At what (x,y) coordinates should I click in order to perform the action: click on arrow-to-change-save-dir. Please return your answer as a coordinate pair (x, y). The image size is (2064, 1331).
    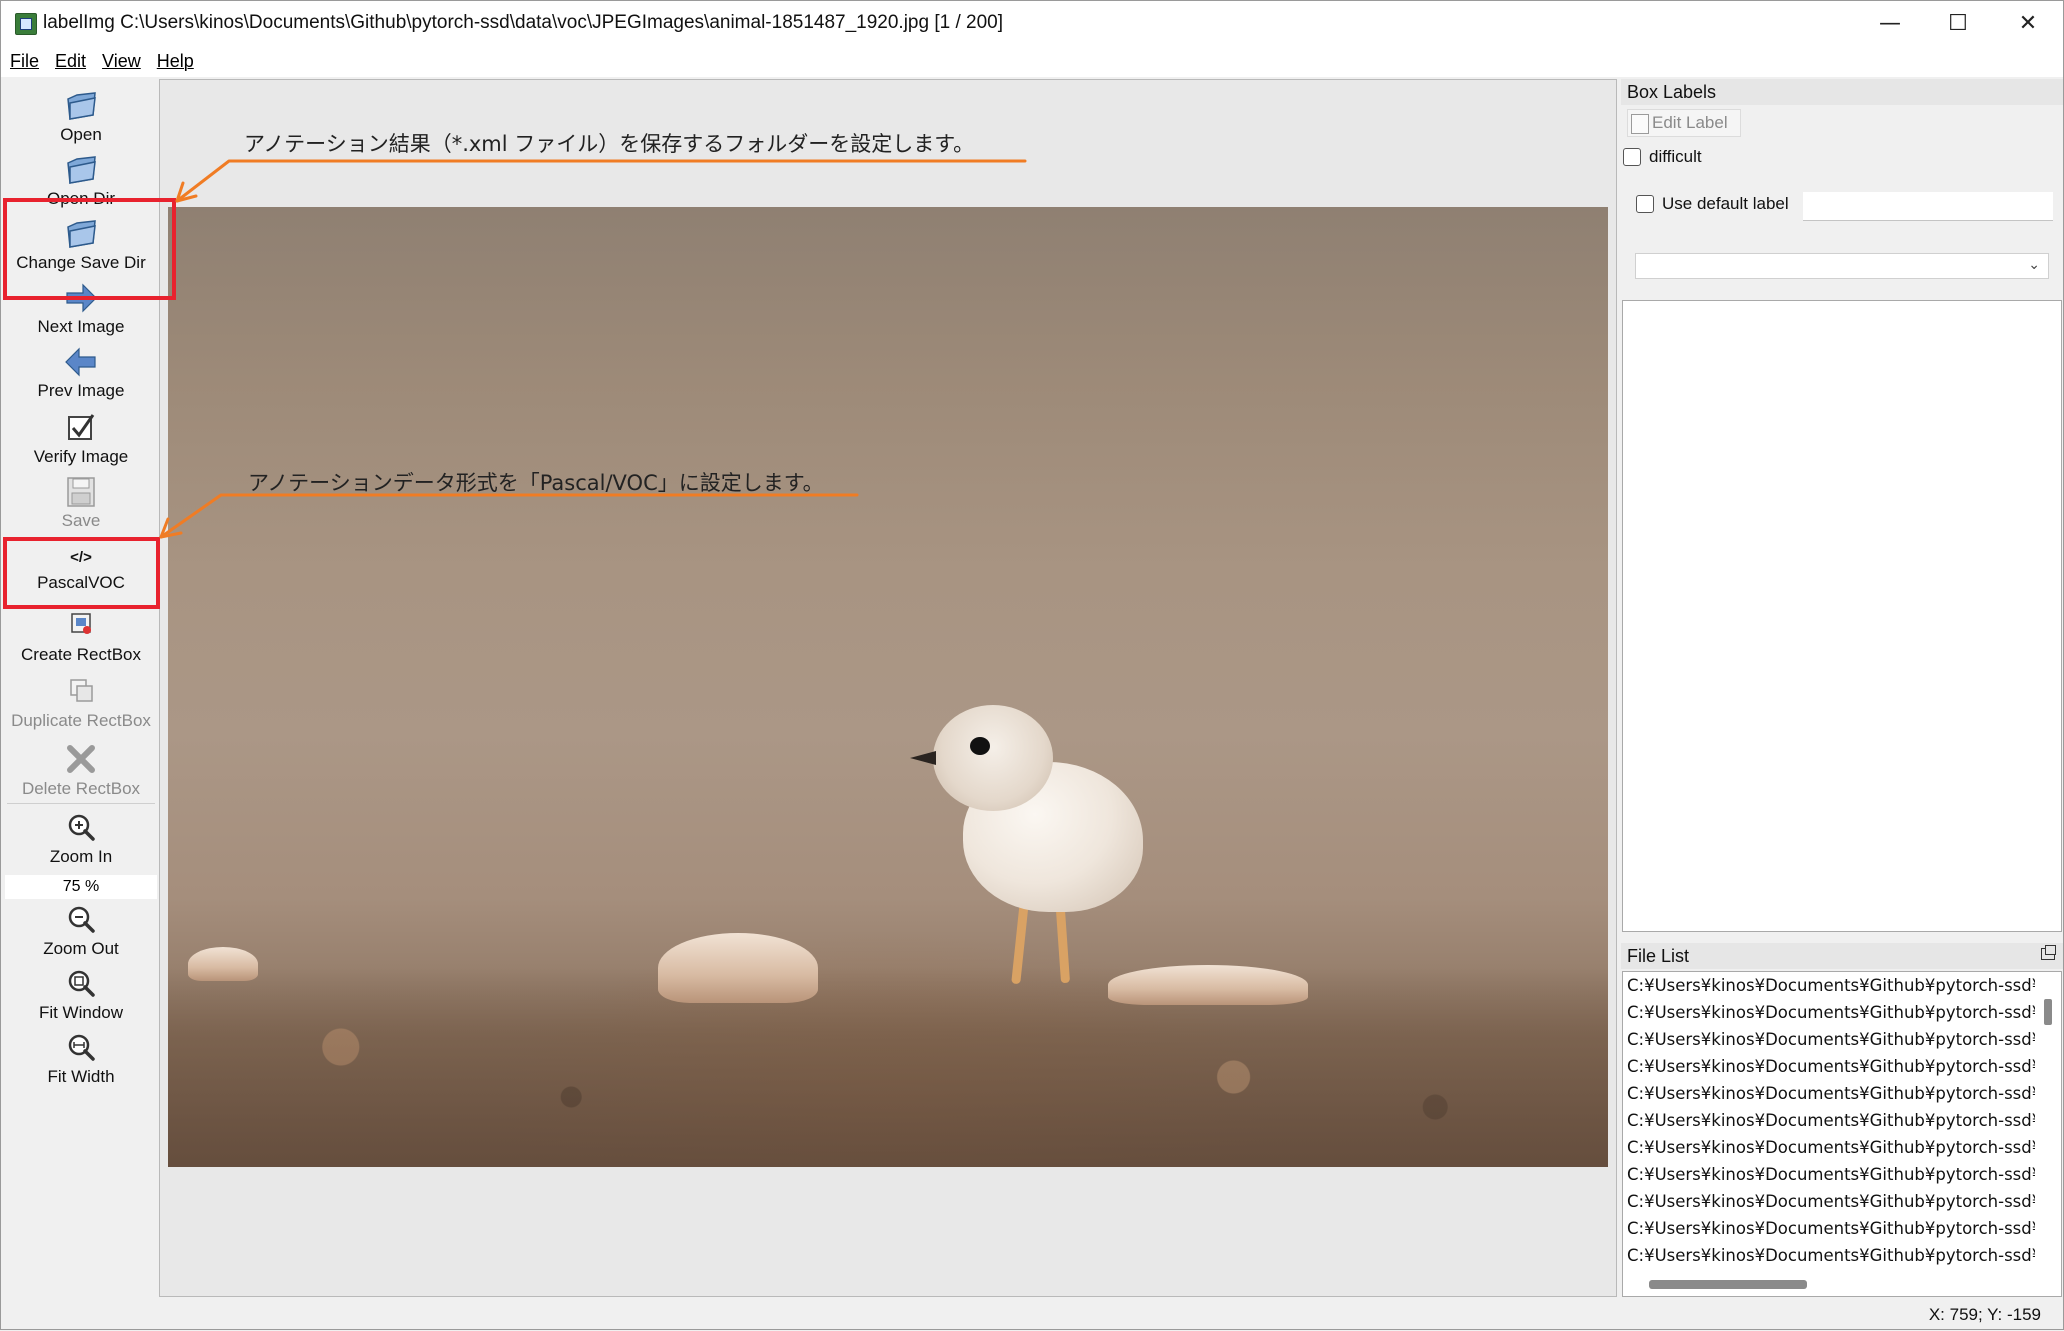
    Looking at the image, I should click on (601, 181).